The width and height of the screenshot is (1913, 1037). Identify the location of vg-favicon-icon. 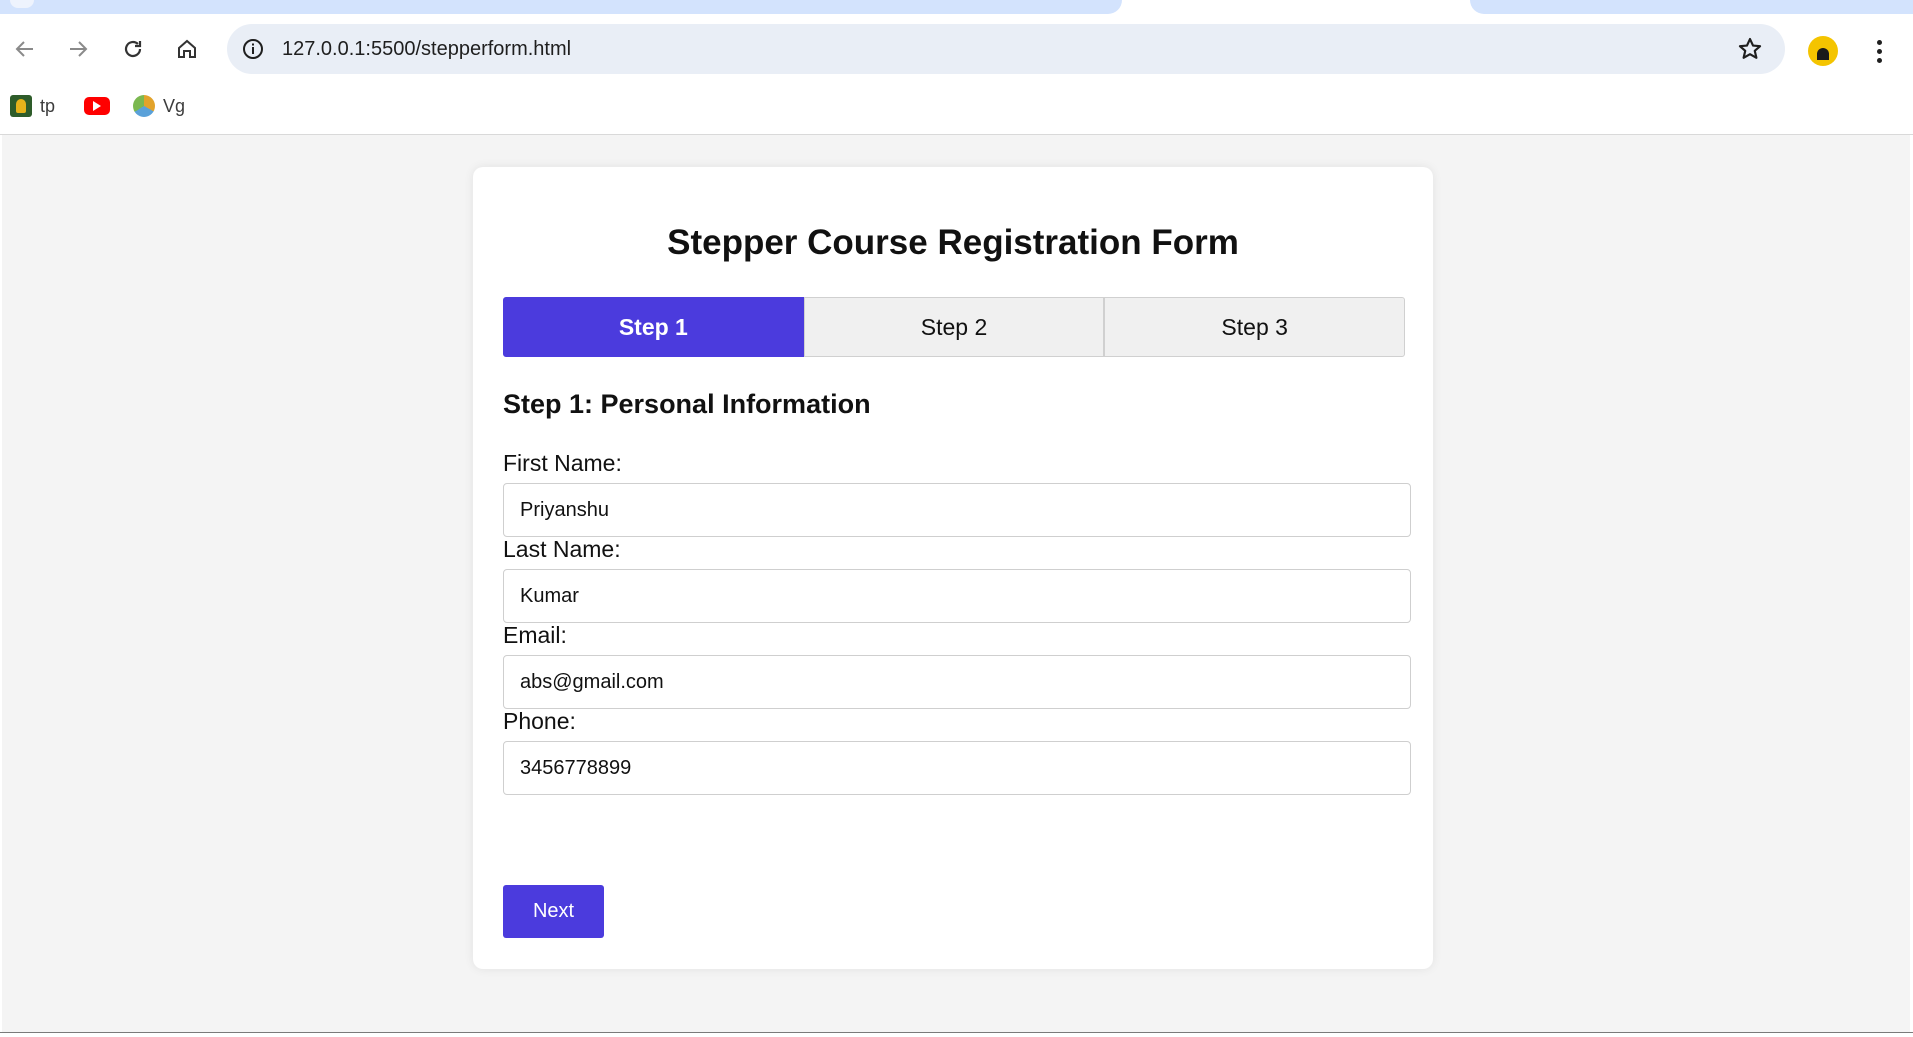
(144, 106).